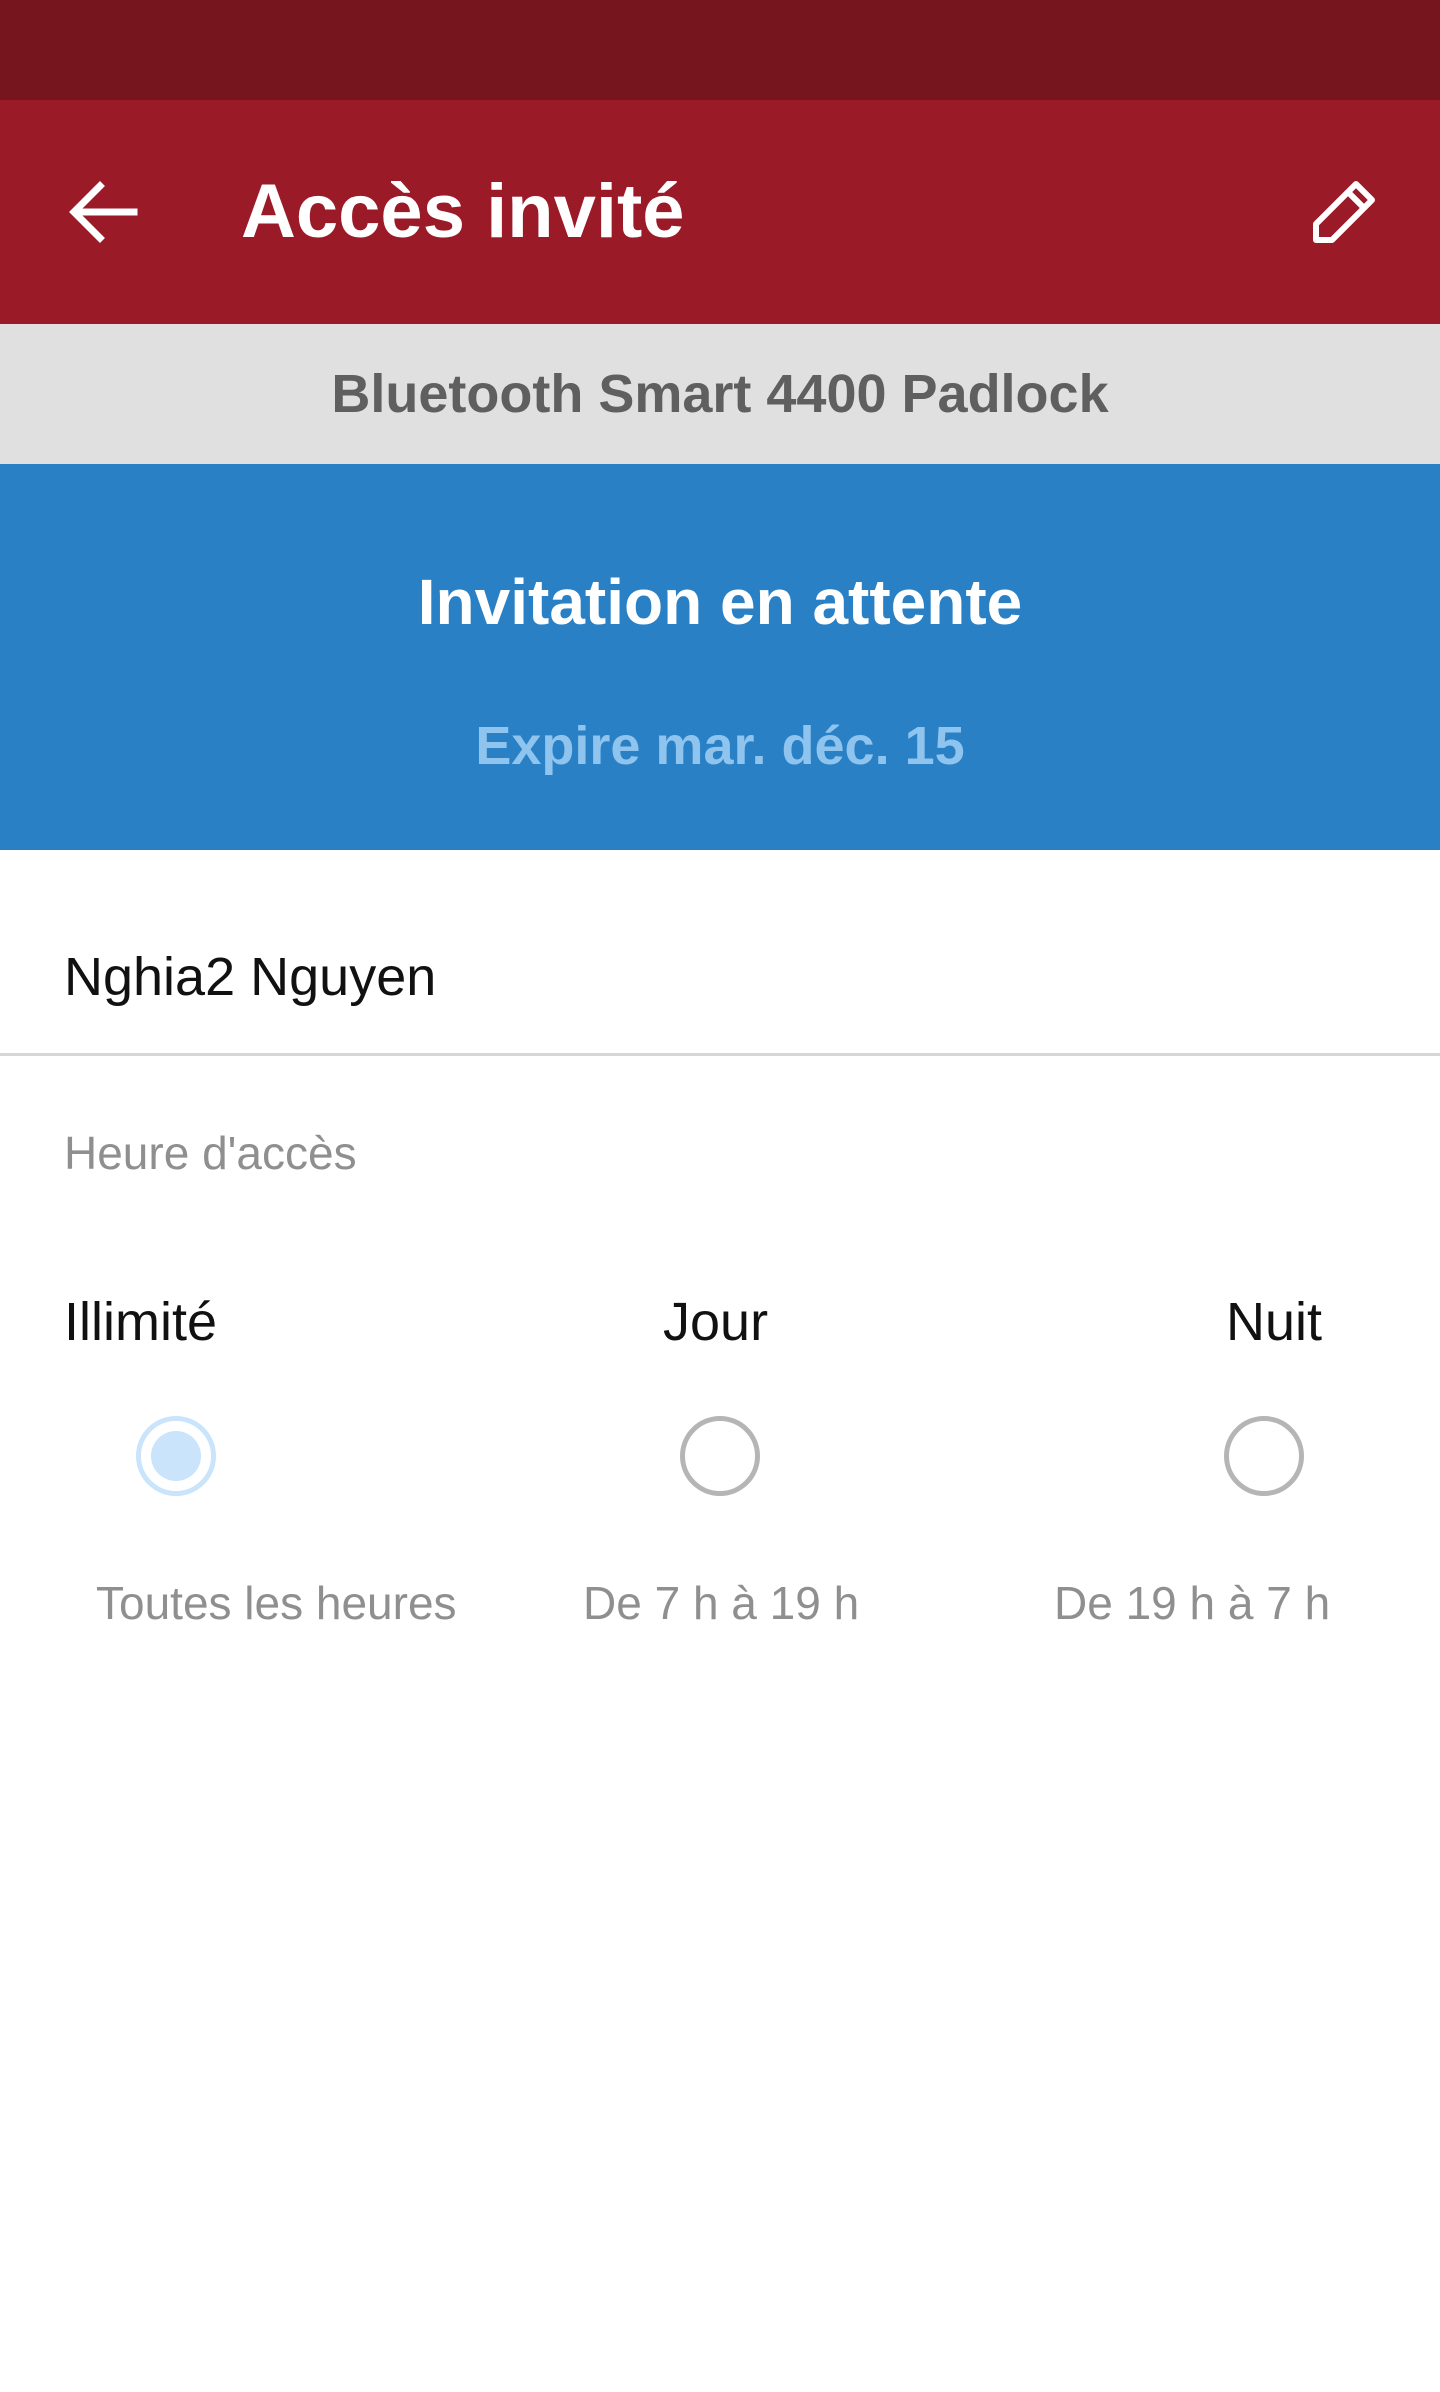  Describe the element at coordinates (1274, 1322) in the screenshot. I see `option-night-title: Nuit` at that location.